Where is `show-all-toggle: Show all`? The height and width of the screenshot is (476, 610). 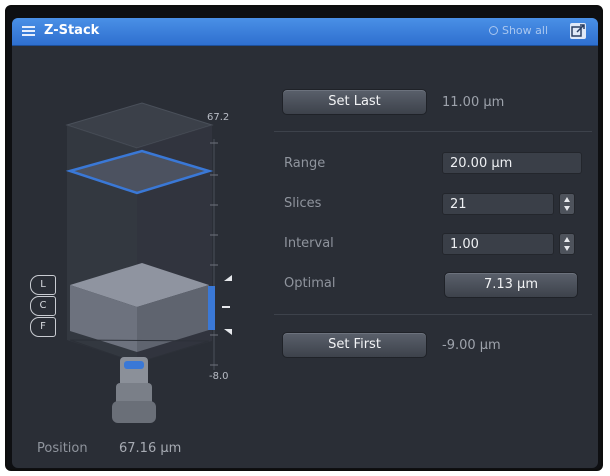
show-all-toggle: Show all is located at coordinates (518, 30).